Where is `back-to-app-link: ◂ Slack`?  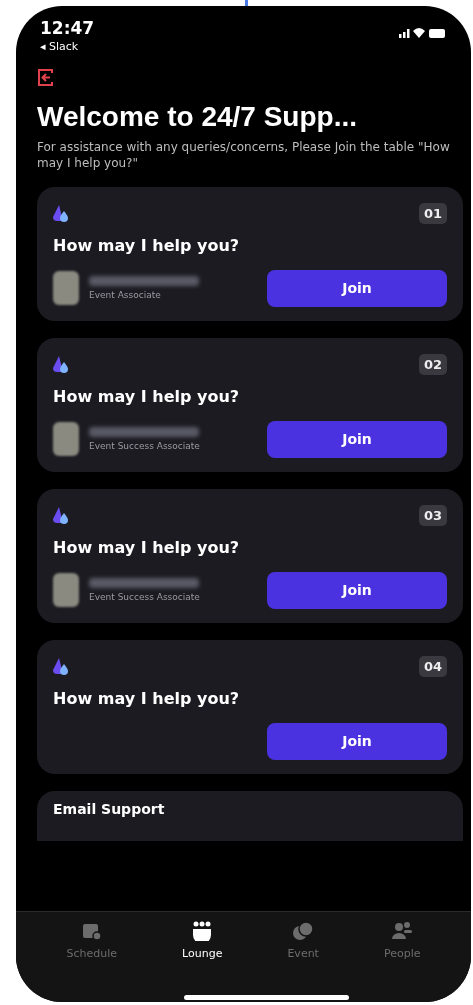 back-to-app-link: ◂ Slack is located at coordinates (67, 46).